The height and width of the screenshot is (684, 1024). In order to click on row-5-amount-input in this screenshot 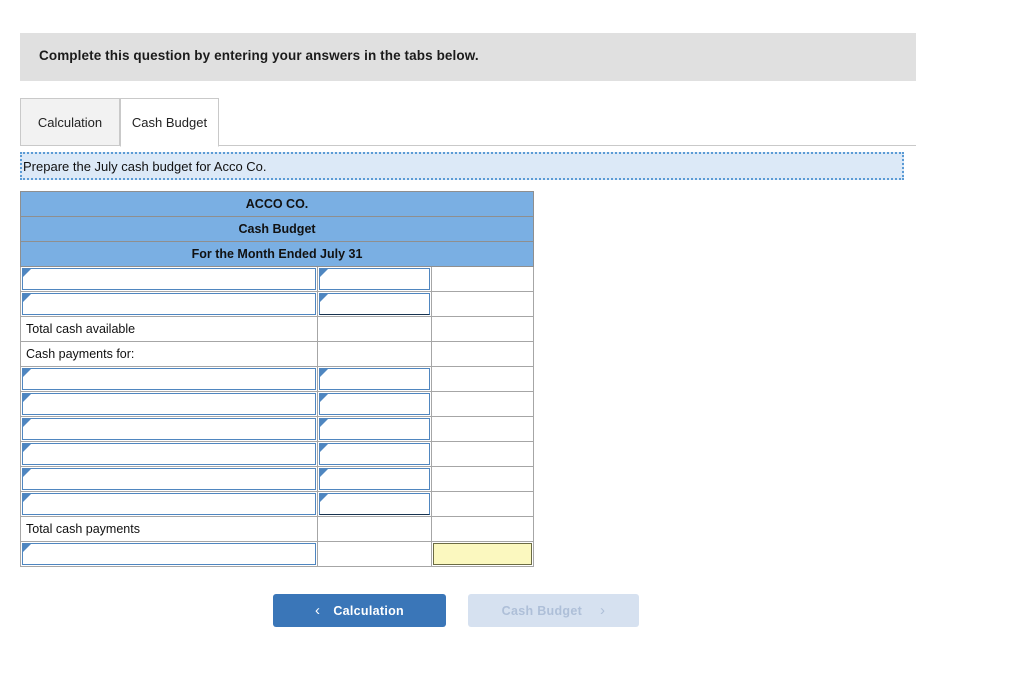, I will do `click(374, 379)`.